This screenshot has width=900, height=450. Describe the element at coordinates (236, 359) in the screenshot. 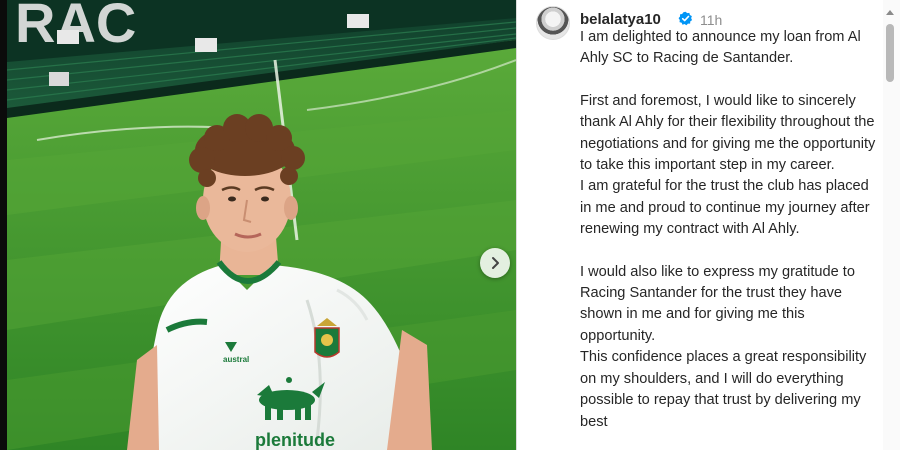

I see `kit-brand-text: austral` at that location.